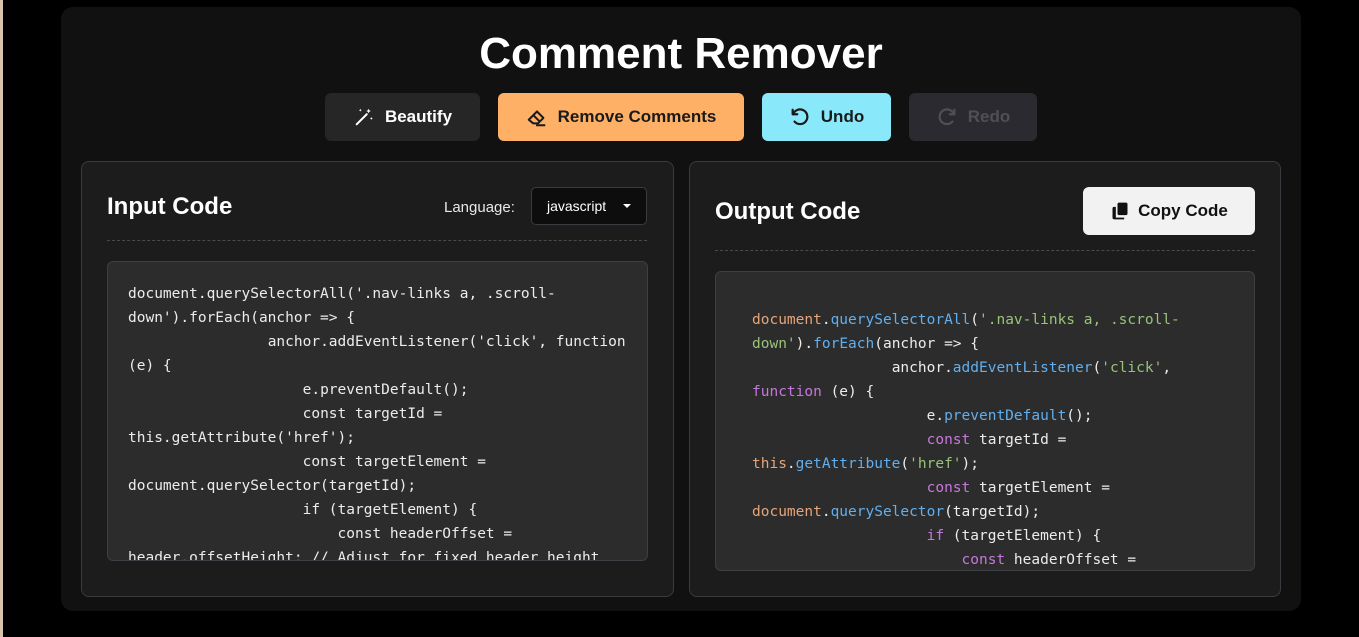 This screenshot has height=637, width=1359. What do you see at coordinates (769, 464) in the screenshot?
I see `code-token: this` at bounding box center [769, 464].